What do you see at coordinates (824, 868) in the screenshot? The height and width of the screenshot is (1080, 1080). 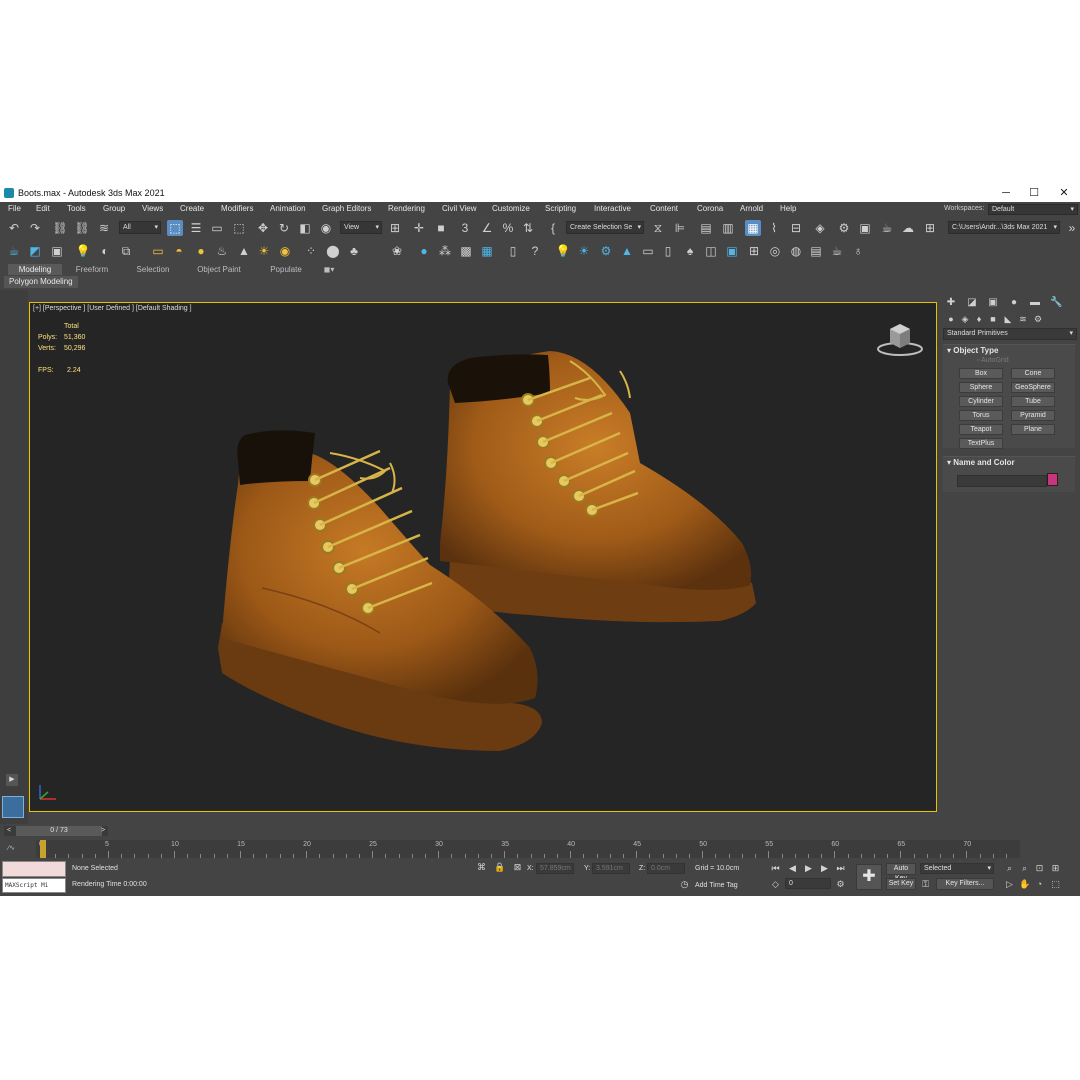 I see `next-frame-icon: ▶` at bounding box center [824, 868].